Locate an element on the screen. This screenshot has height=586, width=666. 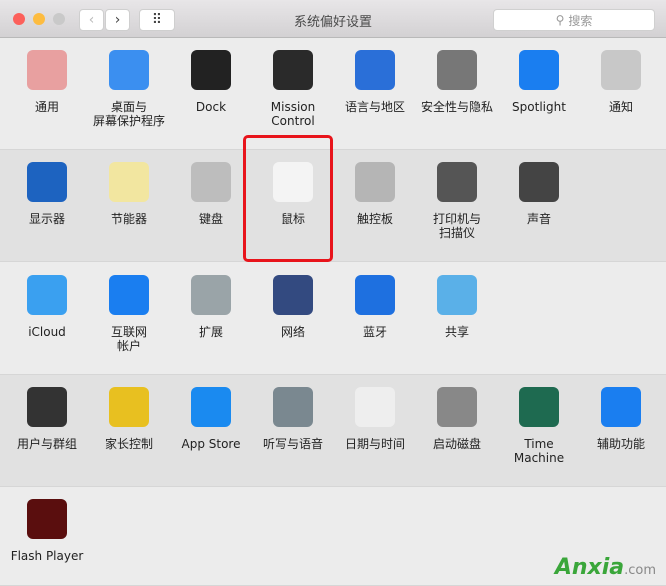
pref-item: 启动磁盘 is located at coordinates (457, 419).